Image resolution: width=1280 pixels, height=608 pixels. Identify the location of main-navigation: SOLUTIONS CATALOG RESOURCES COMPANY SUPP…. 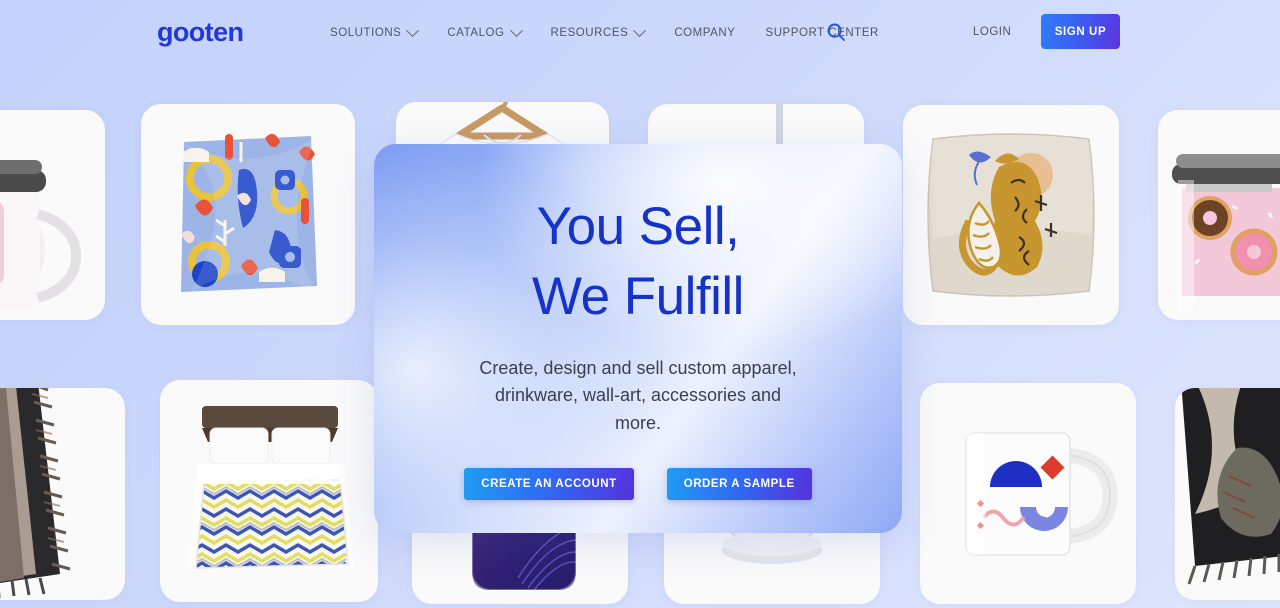
(619, 32).